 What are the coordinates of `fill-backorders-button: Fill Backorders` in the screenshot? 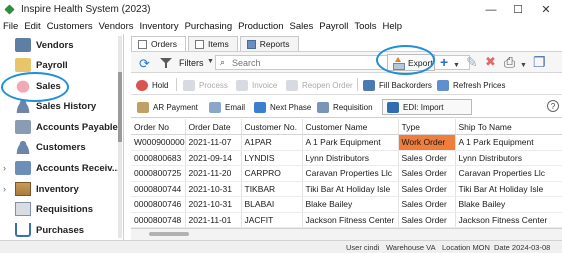 It's located at (397, 85).